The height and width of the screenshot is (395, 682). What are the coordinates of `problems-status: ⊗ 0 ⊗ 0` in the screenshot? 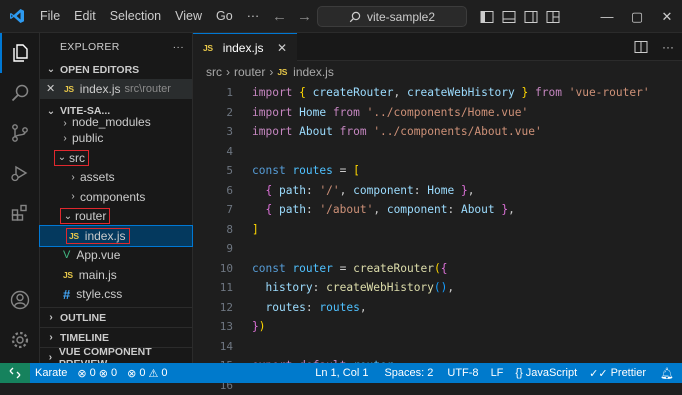 It's located at (97, 373).